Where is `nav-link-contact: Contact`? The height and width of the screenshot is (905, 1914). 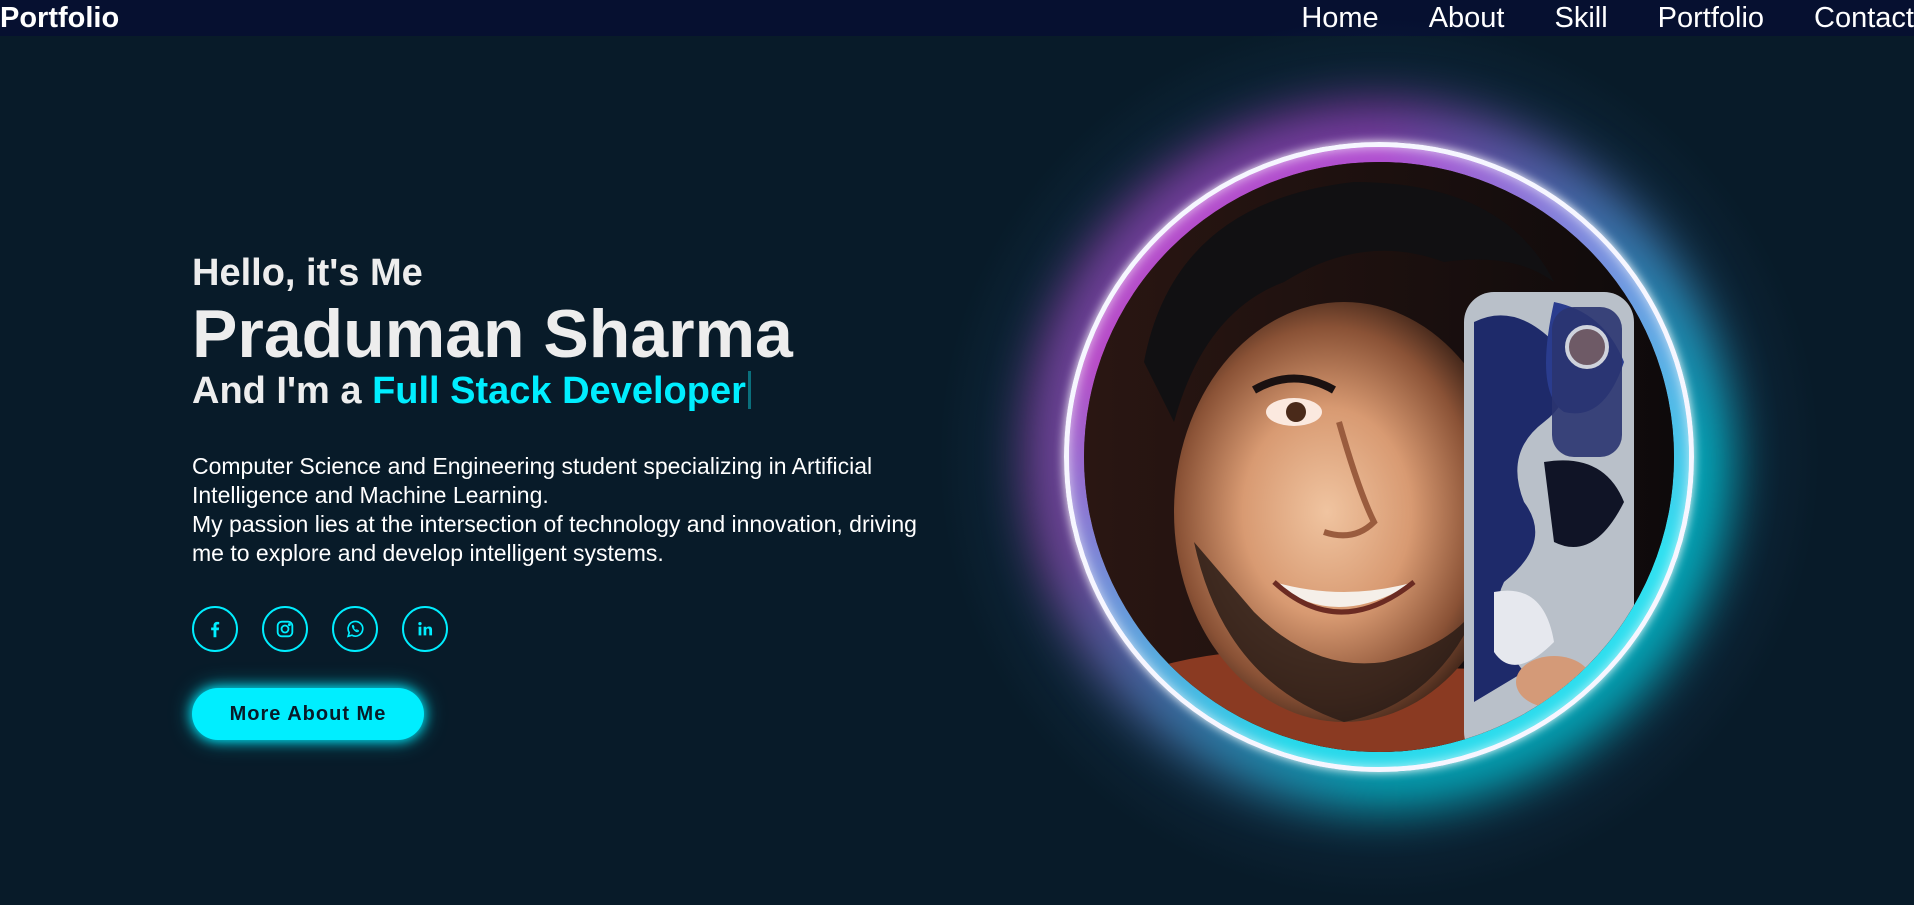 nav-link-contact: Contact is located at coordinates (1864, 18).